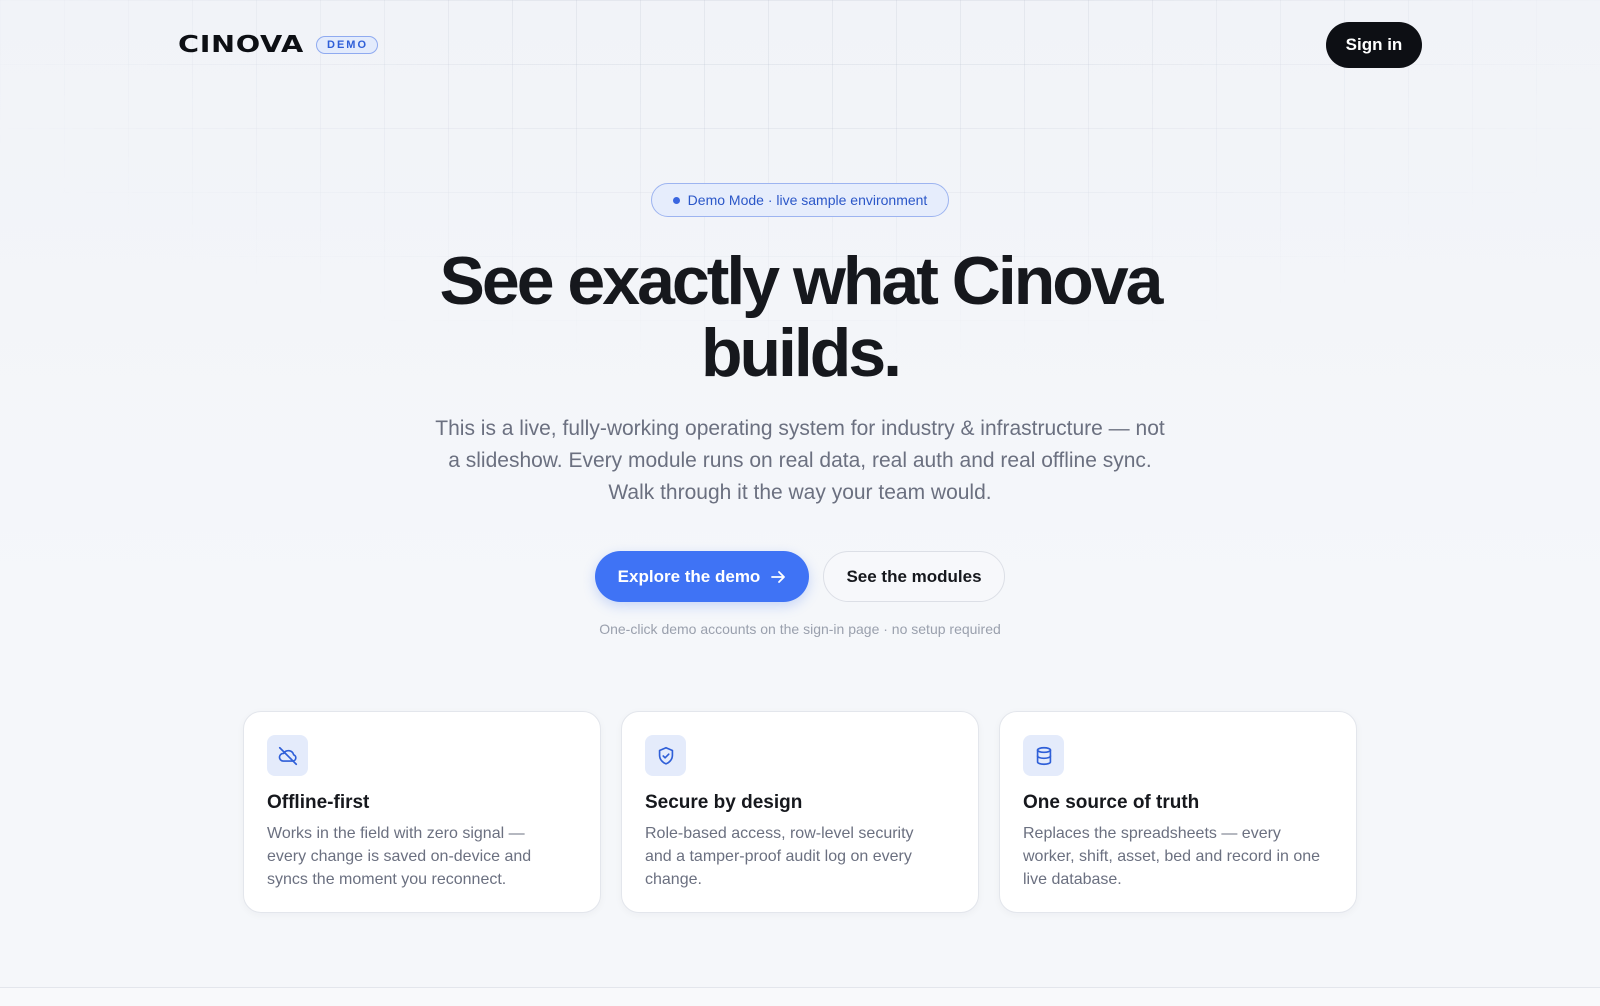 Image resolution: width=1600 pixels, height=1006 pixels. I want to click on demo-mode-pill: Demo Mode · live sample environment, so click(800, 200).